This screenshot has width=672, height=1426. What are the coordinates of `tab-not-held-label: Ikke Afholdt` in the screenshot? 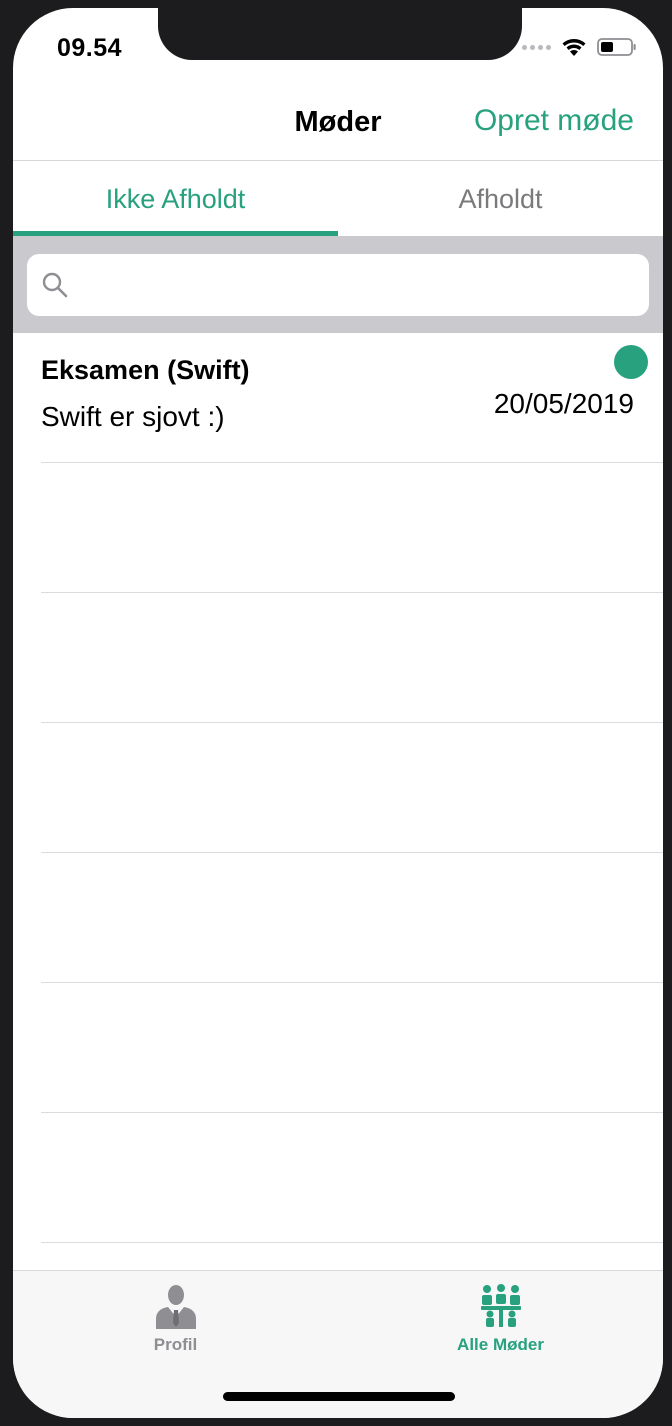 It's located at (175, 199).